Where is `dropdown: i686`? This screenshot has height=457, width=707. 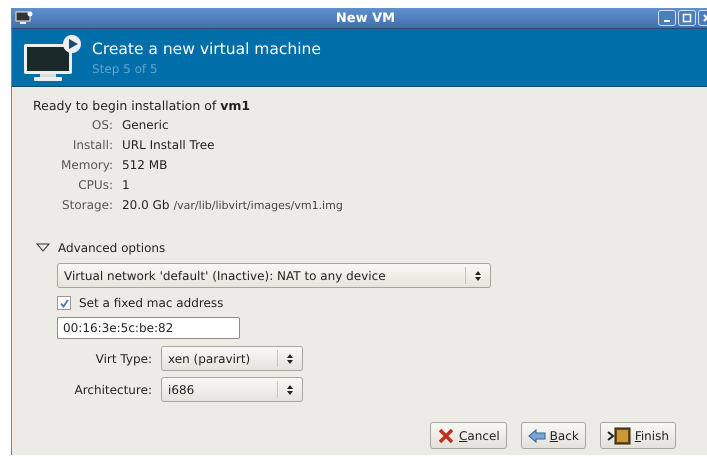
dropdown: i686 is located at coordinates (232, 389).